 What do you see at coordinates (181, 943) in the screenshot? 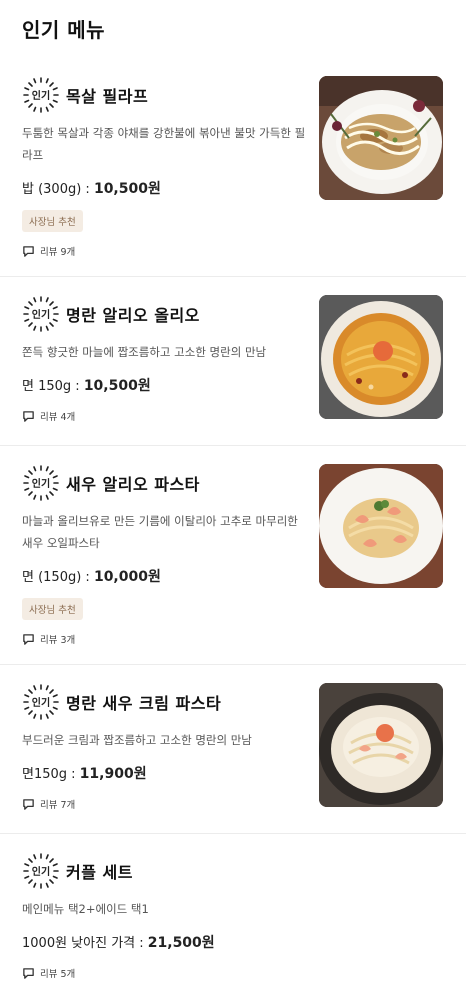
I see `price-amount: 21,500원` at bounding box center [181, 943].